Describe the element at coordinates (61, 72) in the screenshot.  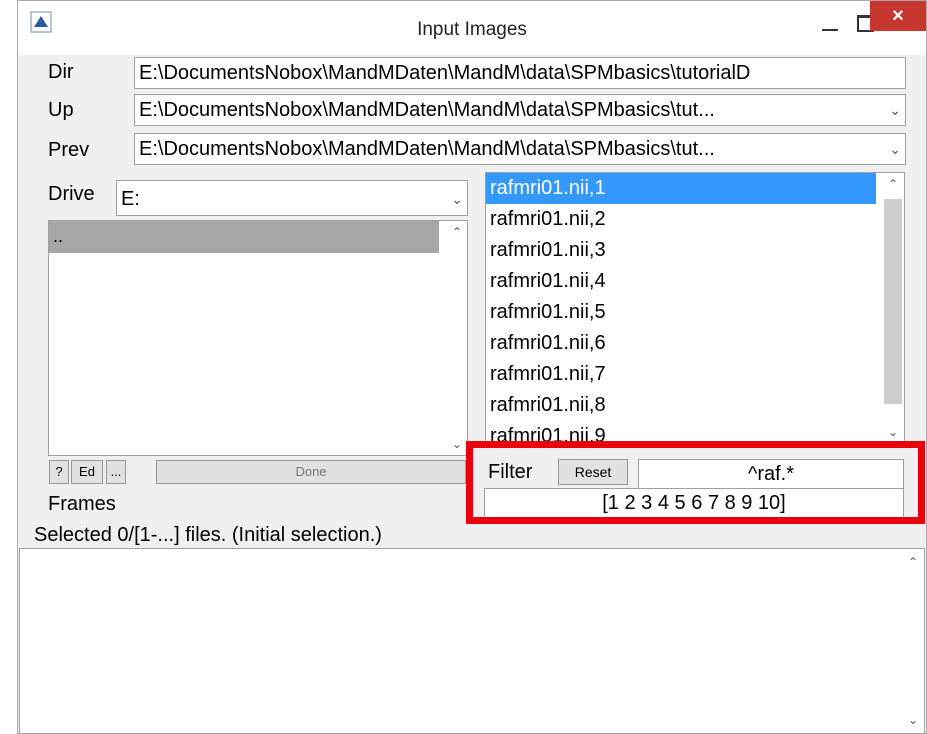
I see `dir-label: Dir` at that location.